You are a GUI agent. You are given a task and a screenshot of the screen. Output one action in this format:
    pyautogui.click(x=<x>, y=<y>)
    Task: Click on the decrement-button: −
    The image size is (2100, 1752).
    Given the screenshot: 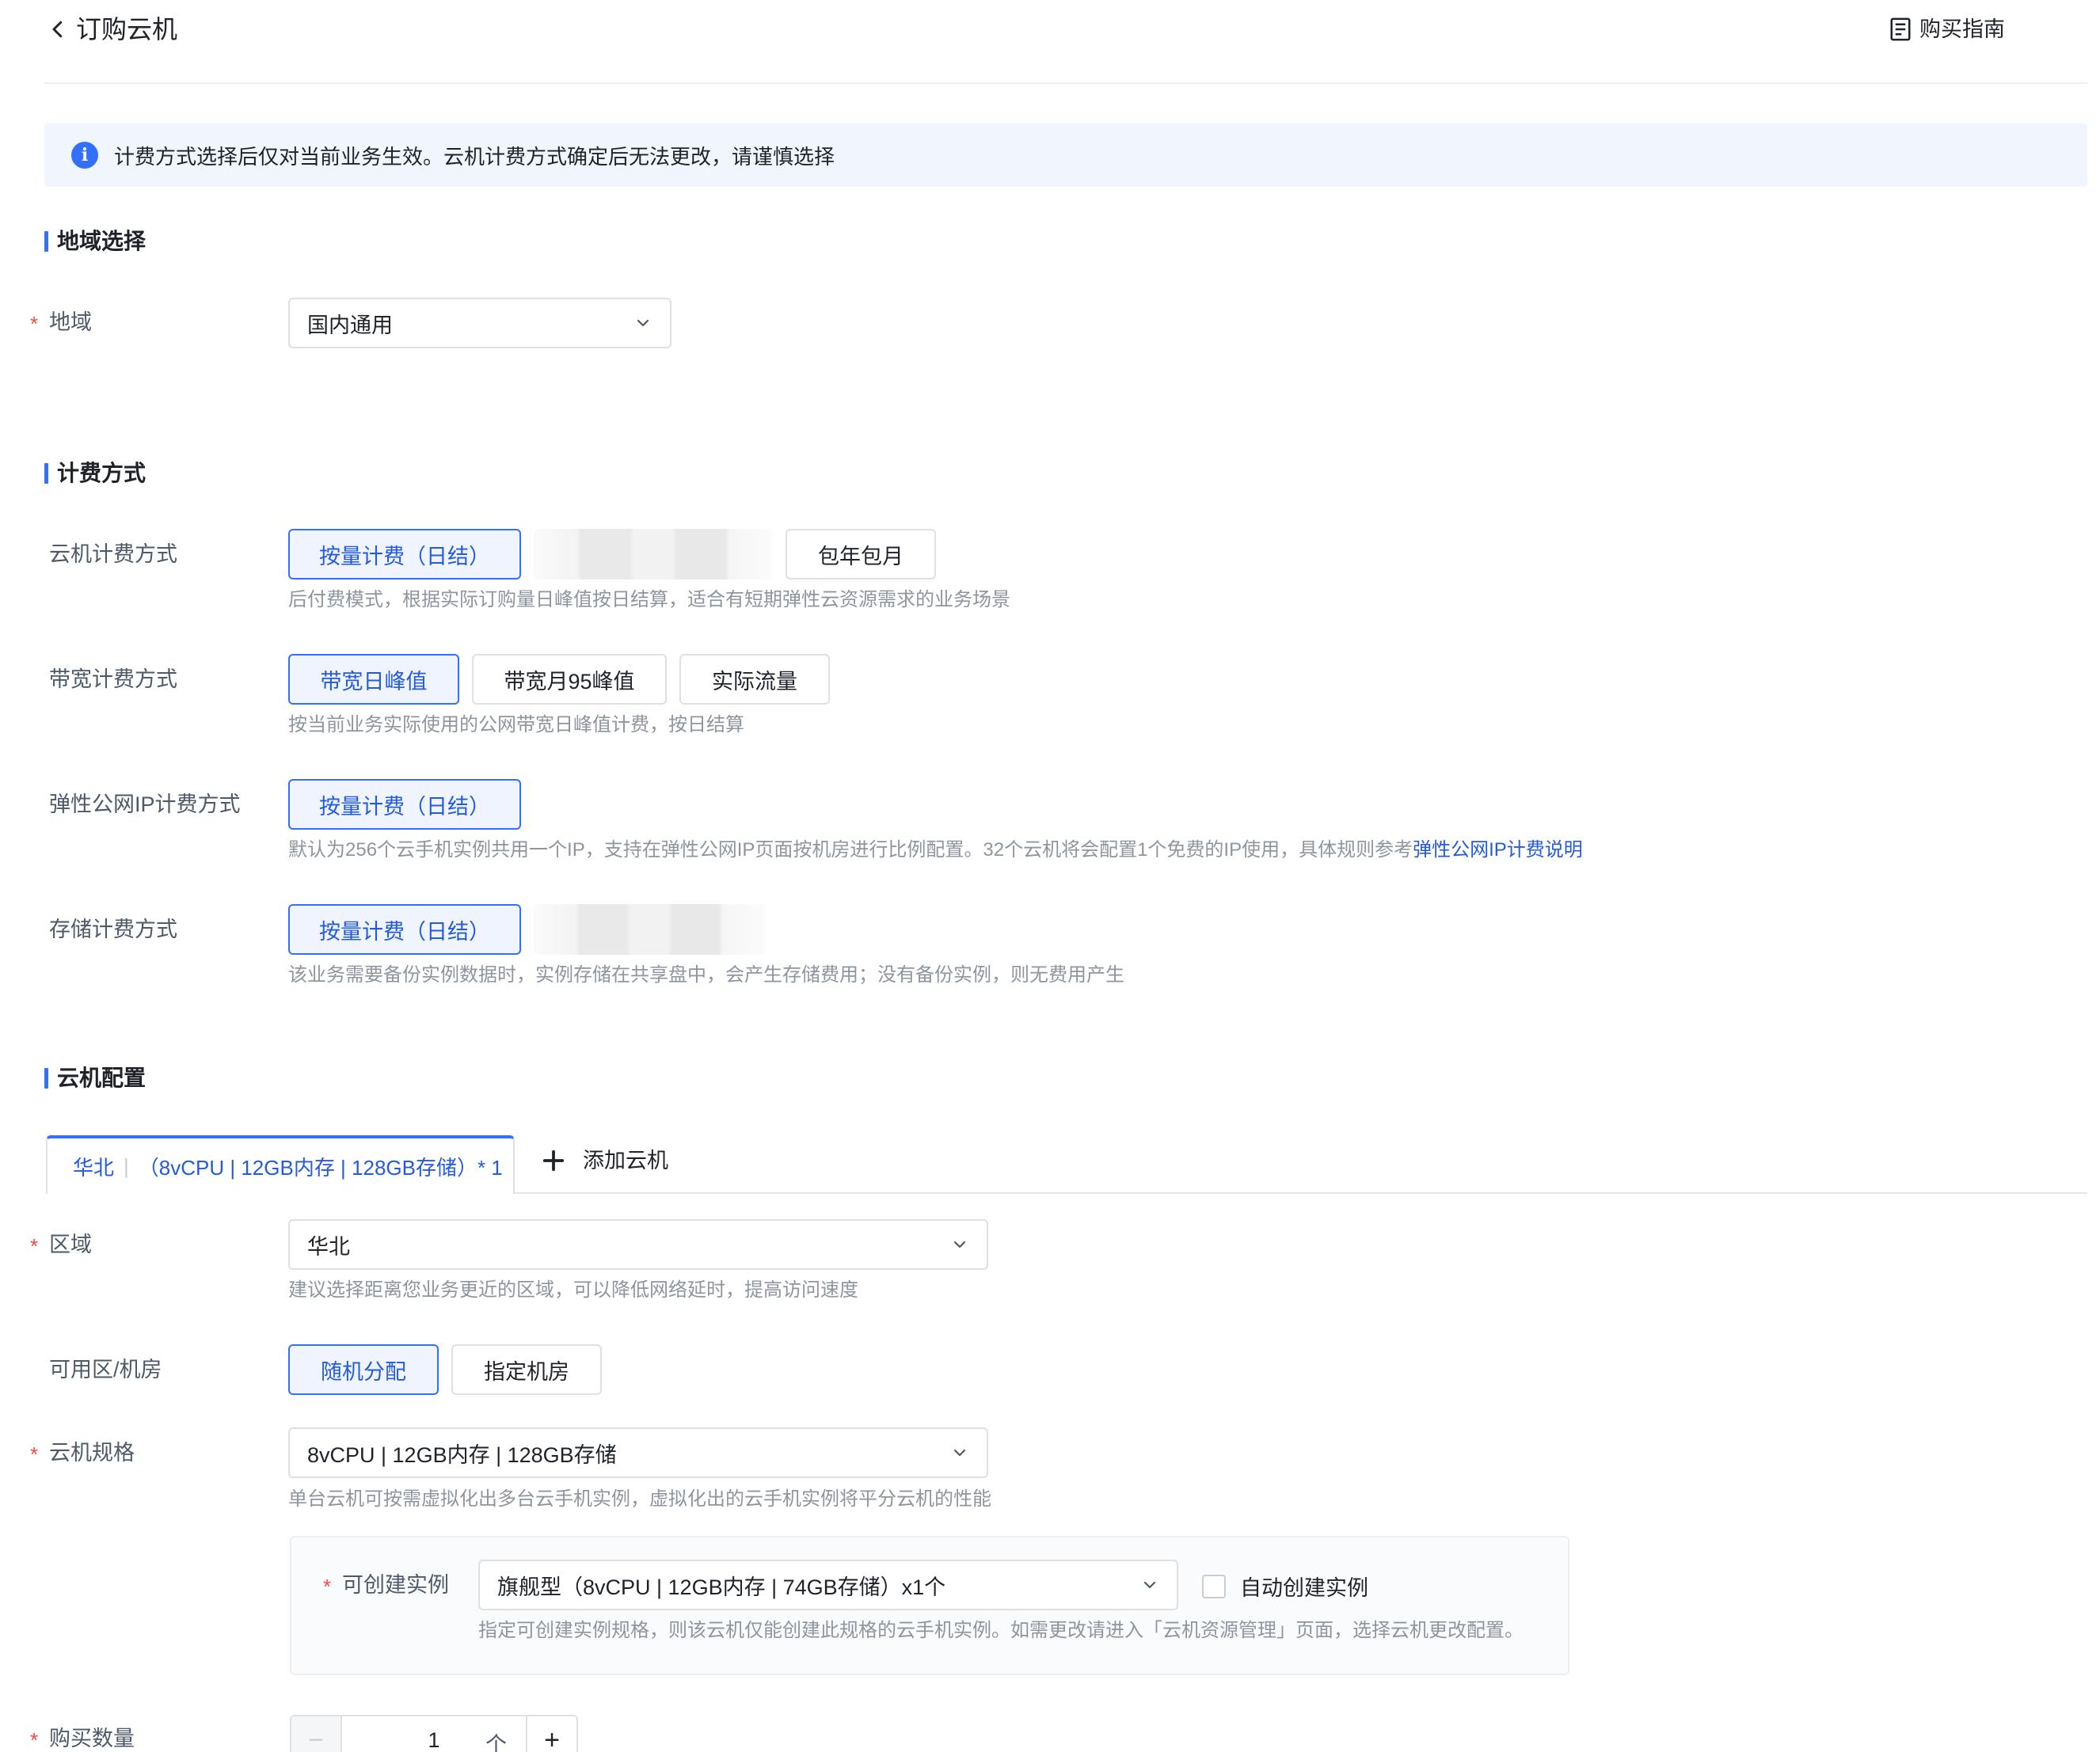 What is the action you would take?
    pyautogui.click(x=316, y=1734)
    